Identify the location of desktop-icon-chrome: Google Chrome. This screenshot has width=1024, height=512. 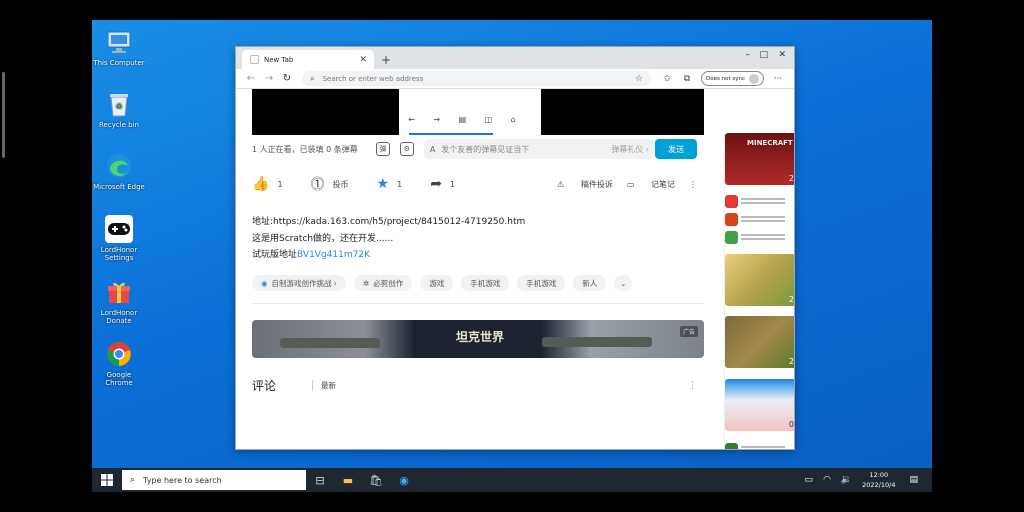
(119, 363).